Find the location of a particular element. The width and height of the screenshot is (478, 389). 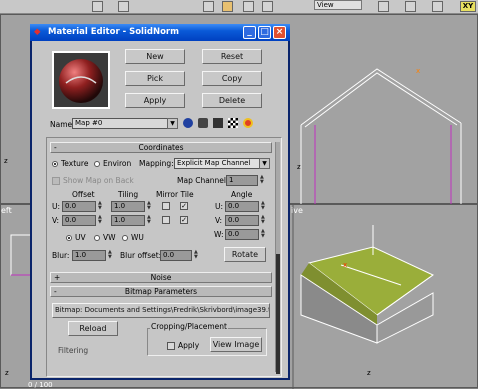

coordinates-collapse-icon: - is located at coordinates (55, 147).